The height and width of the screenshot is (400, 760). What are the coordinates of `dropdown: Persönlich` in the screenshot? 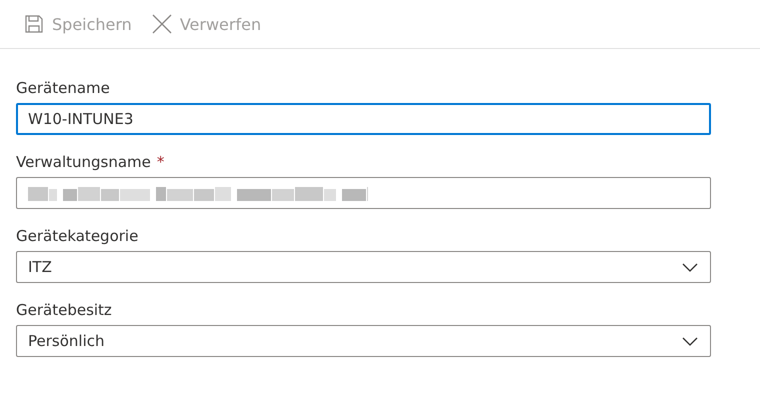 It's located at (363, 341).